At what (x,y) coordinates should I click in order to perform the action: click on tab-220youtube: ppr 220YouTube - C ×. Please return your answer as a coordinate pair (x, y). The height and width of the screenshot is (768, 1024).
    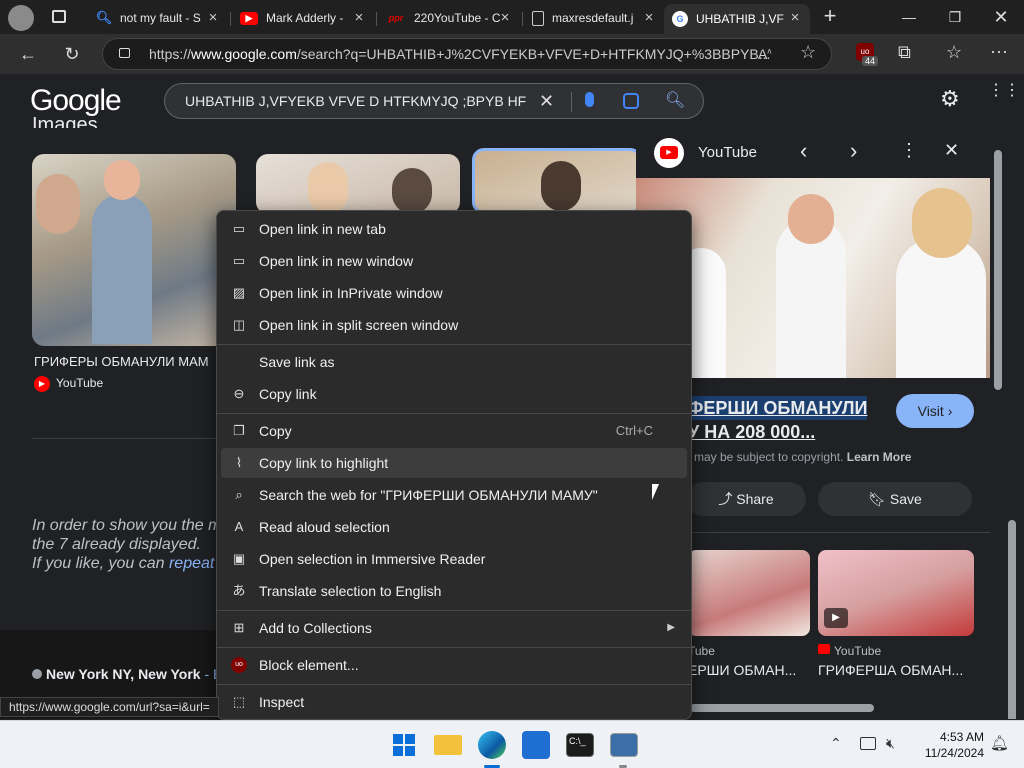
    Looking at the image, I should click on (449, 18).